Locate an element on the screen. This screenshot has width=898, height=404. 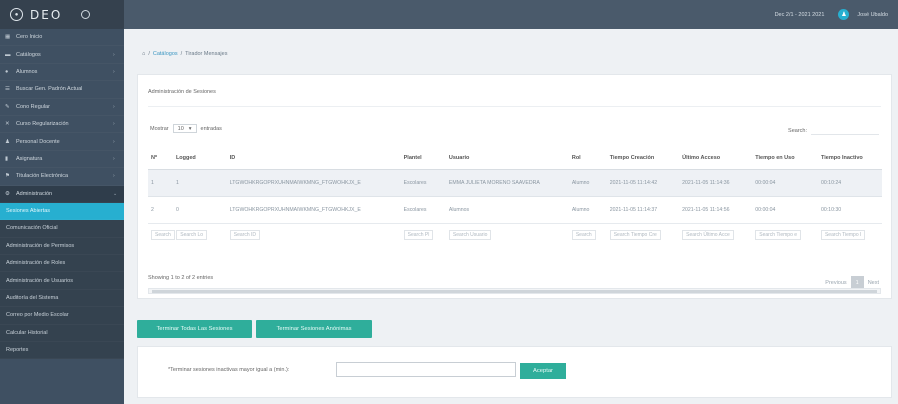
table-cell: Alumno is located at coordinates (587, 183).